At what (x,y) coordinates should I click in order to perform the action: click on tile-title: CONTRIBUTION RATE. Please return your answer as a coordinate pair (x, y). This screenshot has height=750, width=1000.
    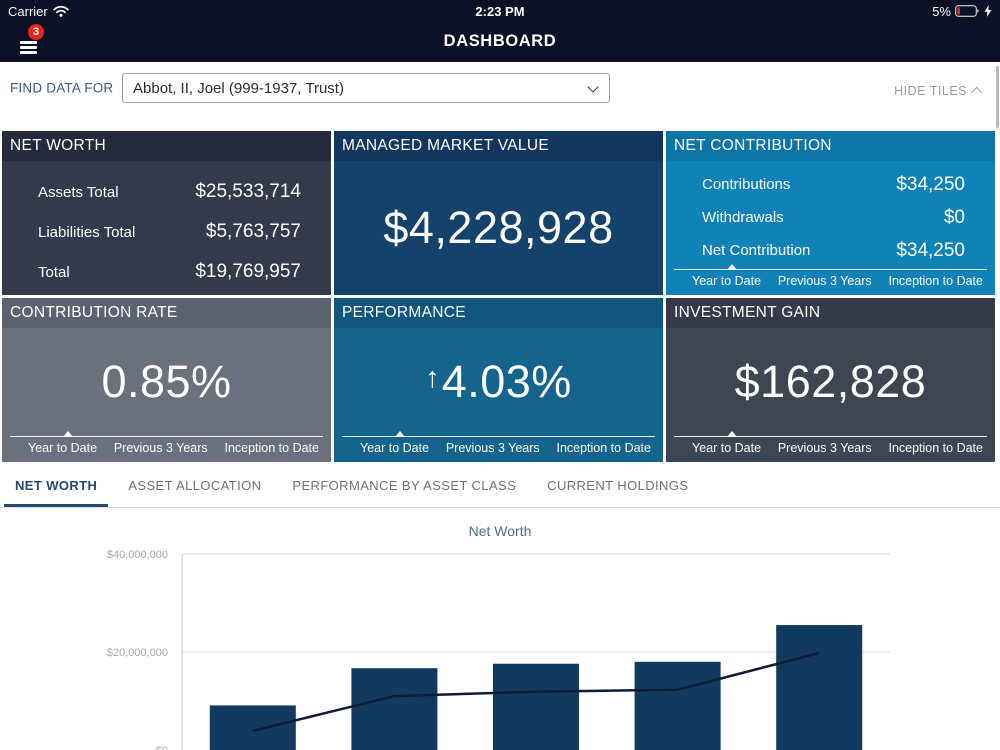
    Looking at the image, I should click on (166, 313).